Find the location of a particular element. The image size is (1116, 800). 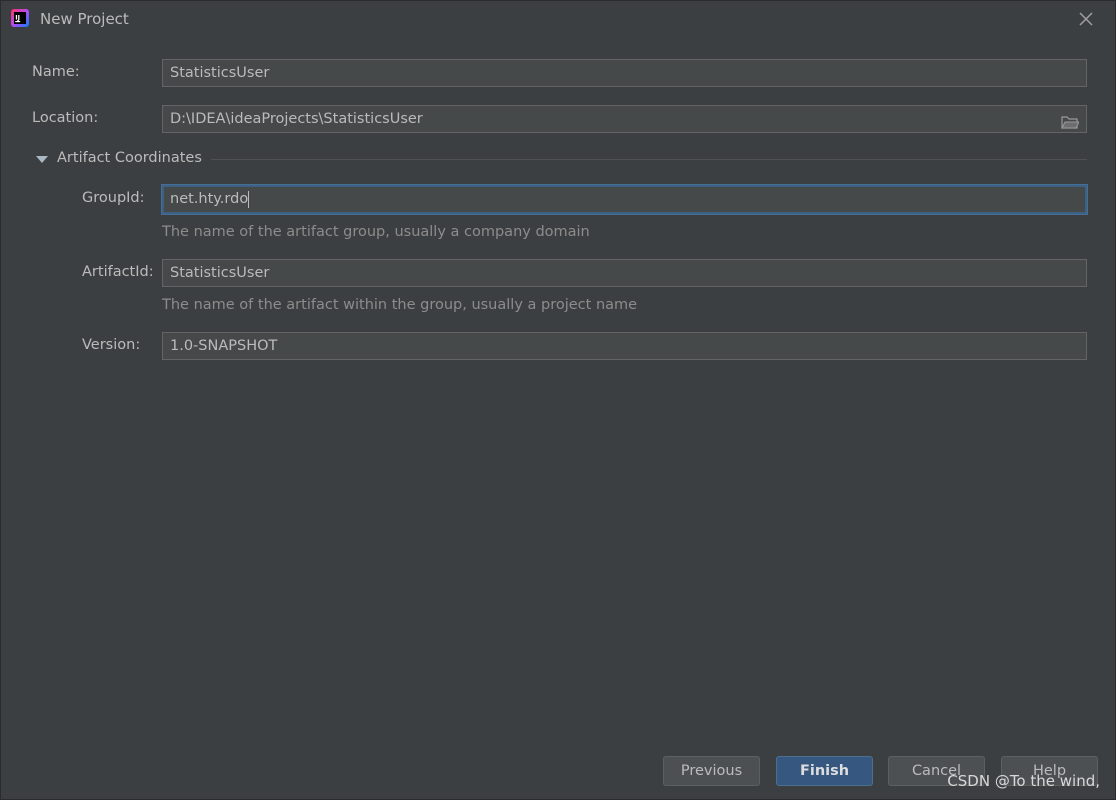

groupid-label: GroupId: is located at coordinates (113, 198).